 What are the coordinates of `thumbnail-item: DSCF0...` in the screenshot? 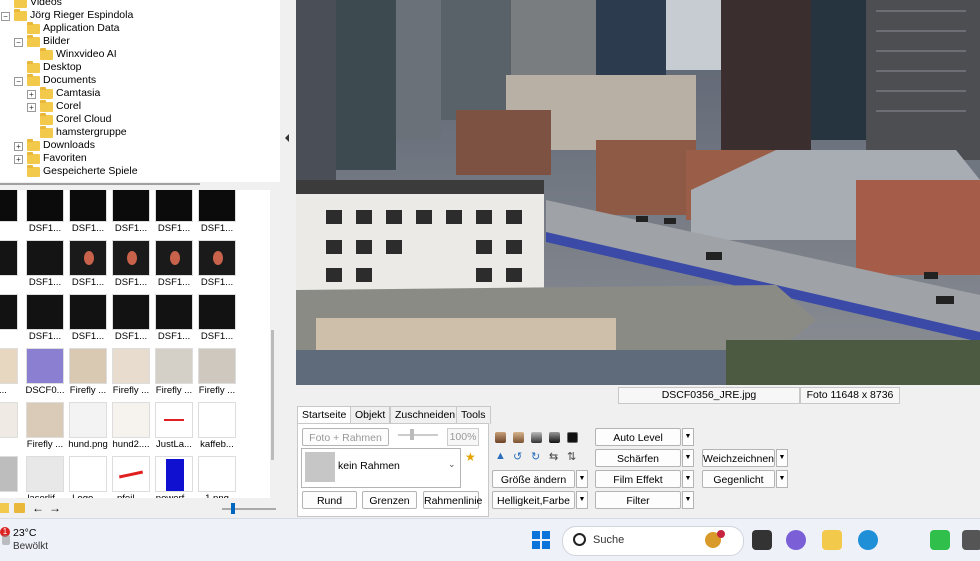 It's located at (45, 373).